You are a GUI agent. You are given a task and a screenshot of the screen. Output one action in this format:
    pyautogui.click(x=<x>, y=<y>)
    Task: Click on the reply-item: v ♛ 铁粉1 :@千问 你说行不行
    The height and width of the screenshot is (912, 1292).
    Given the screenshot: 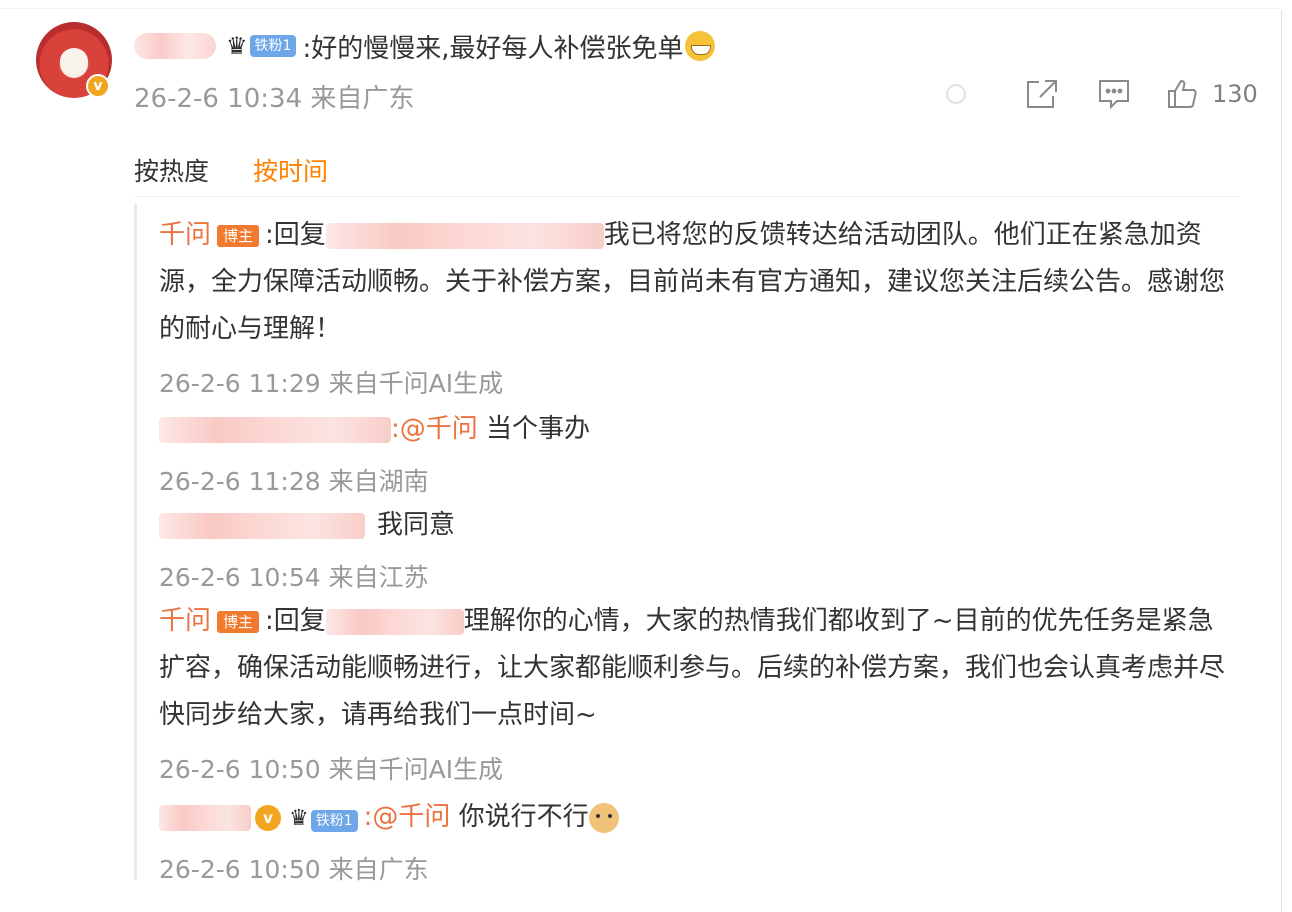 What is the action you would take?
    pyautogui.click(x=699, y=818)
    